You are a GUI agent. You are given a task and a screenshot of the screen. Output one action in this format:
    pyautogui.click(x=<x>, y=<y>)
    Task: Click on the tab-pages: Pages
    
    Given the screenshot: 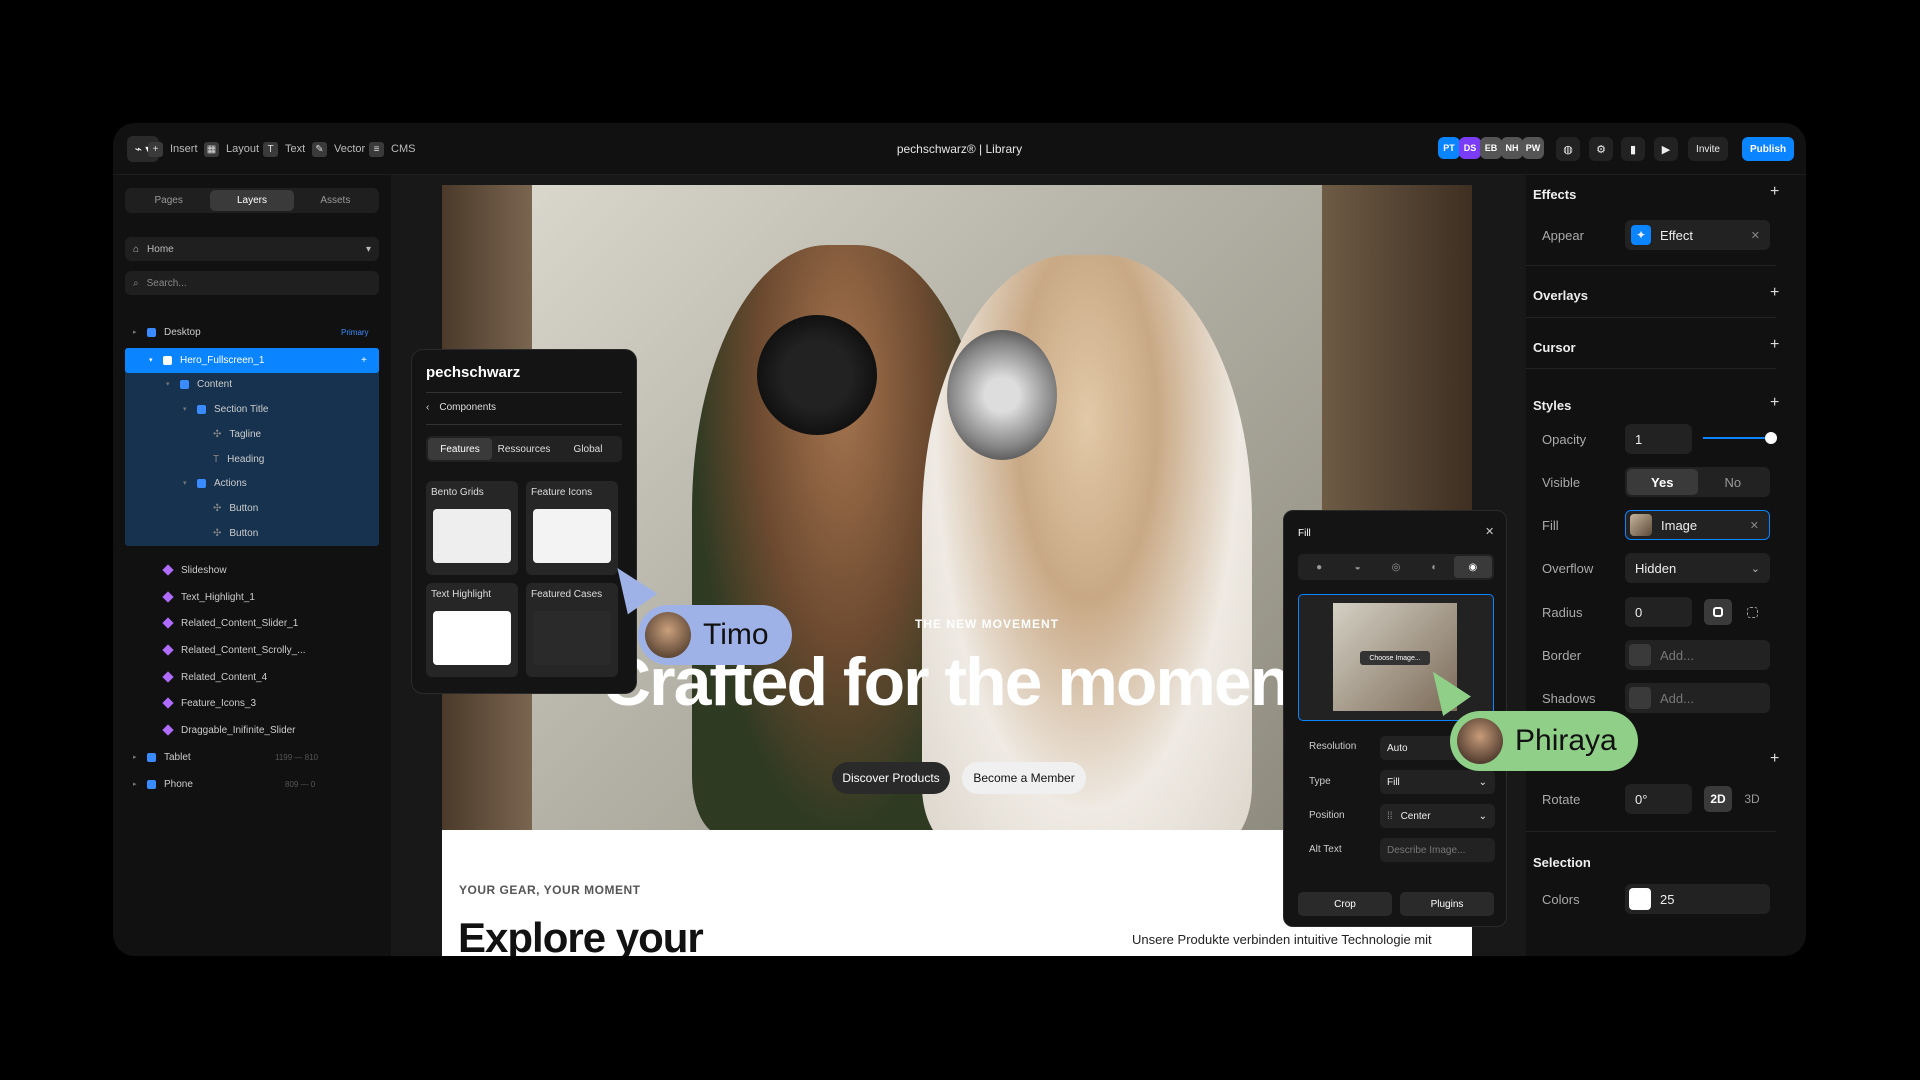 What is the action you would take?
    pyautogui.click(x=168, y=200)
    